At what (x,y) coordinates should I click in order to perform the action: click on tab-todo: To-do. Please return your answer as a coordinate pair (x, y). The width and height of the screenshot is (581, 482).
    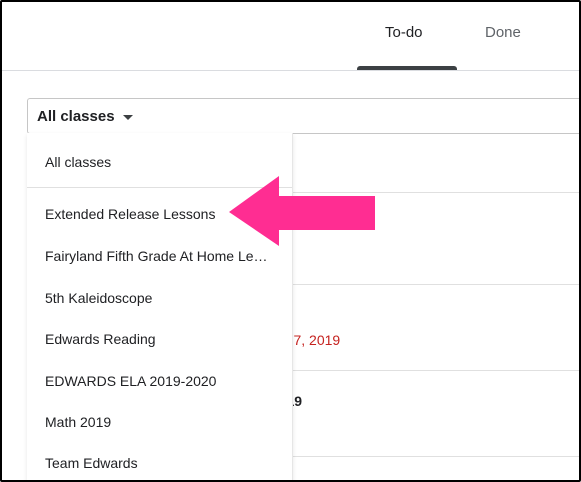
    Looking at the image, I should click on (404, 33).